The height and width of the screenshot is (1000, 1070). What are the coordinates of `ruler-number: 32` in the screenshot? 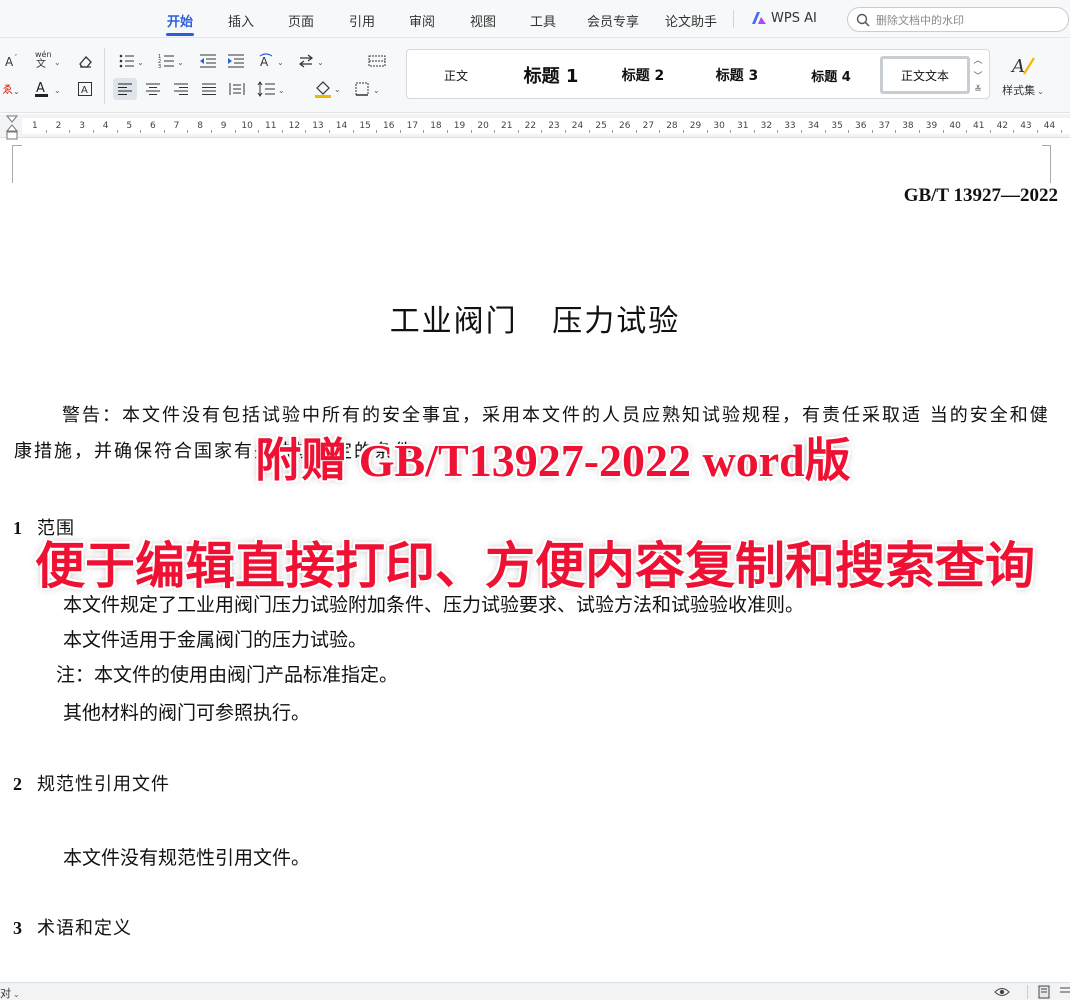 It's located at (766, 126).